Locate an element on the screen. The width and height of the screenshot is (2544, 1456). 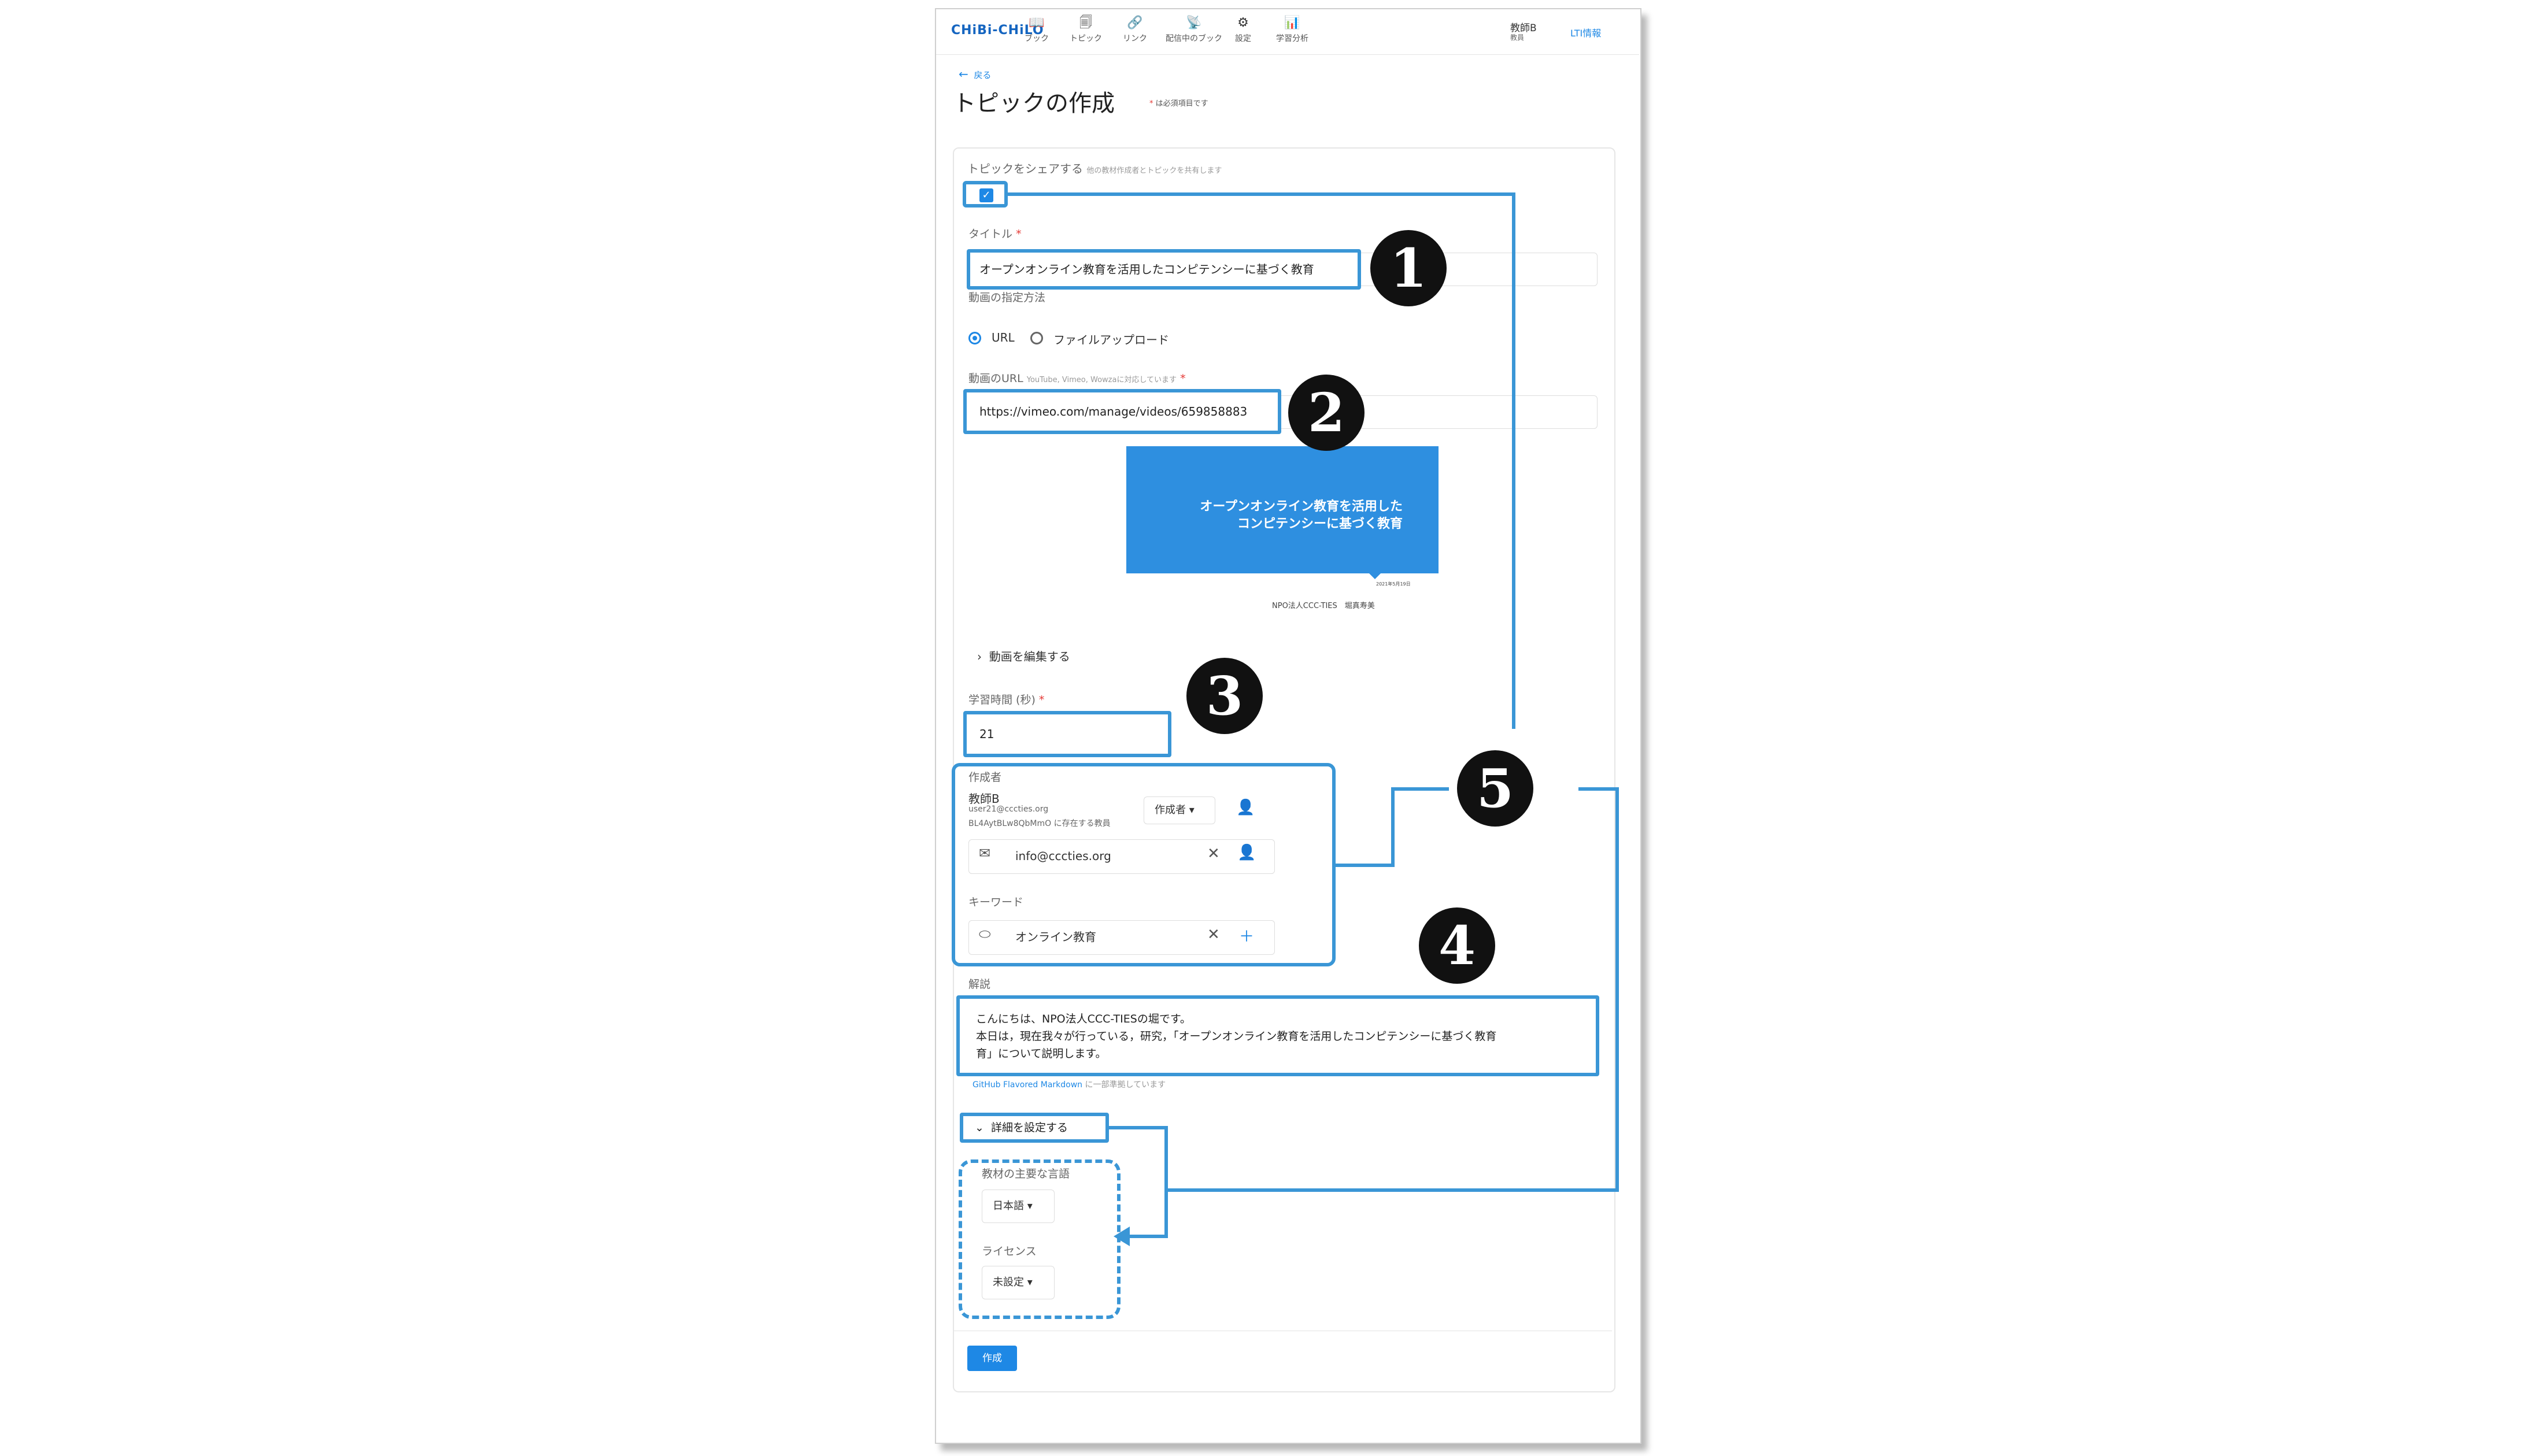
nav-link: 🔗 リンク is located at coordinates (1135, 30).